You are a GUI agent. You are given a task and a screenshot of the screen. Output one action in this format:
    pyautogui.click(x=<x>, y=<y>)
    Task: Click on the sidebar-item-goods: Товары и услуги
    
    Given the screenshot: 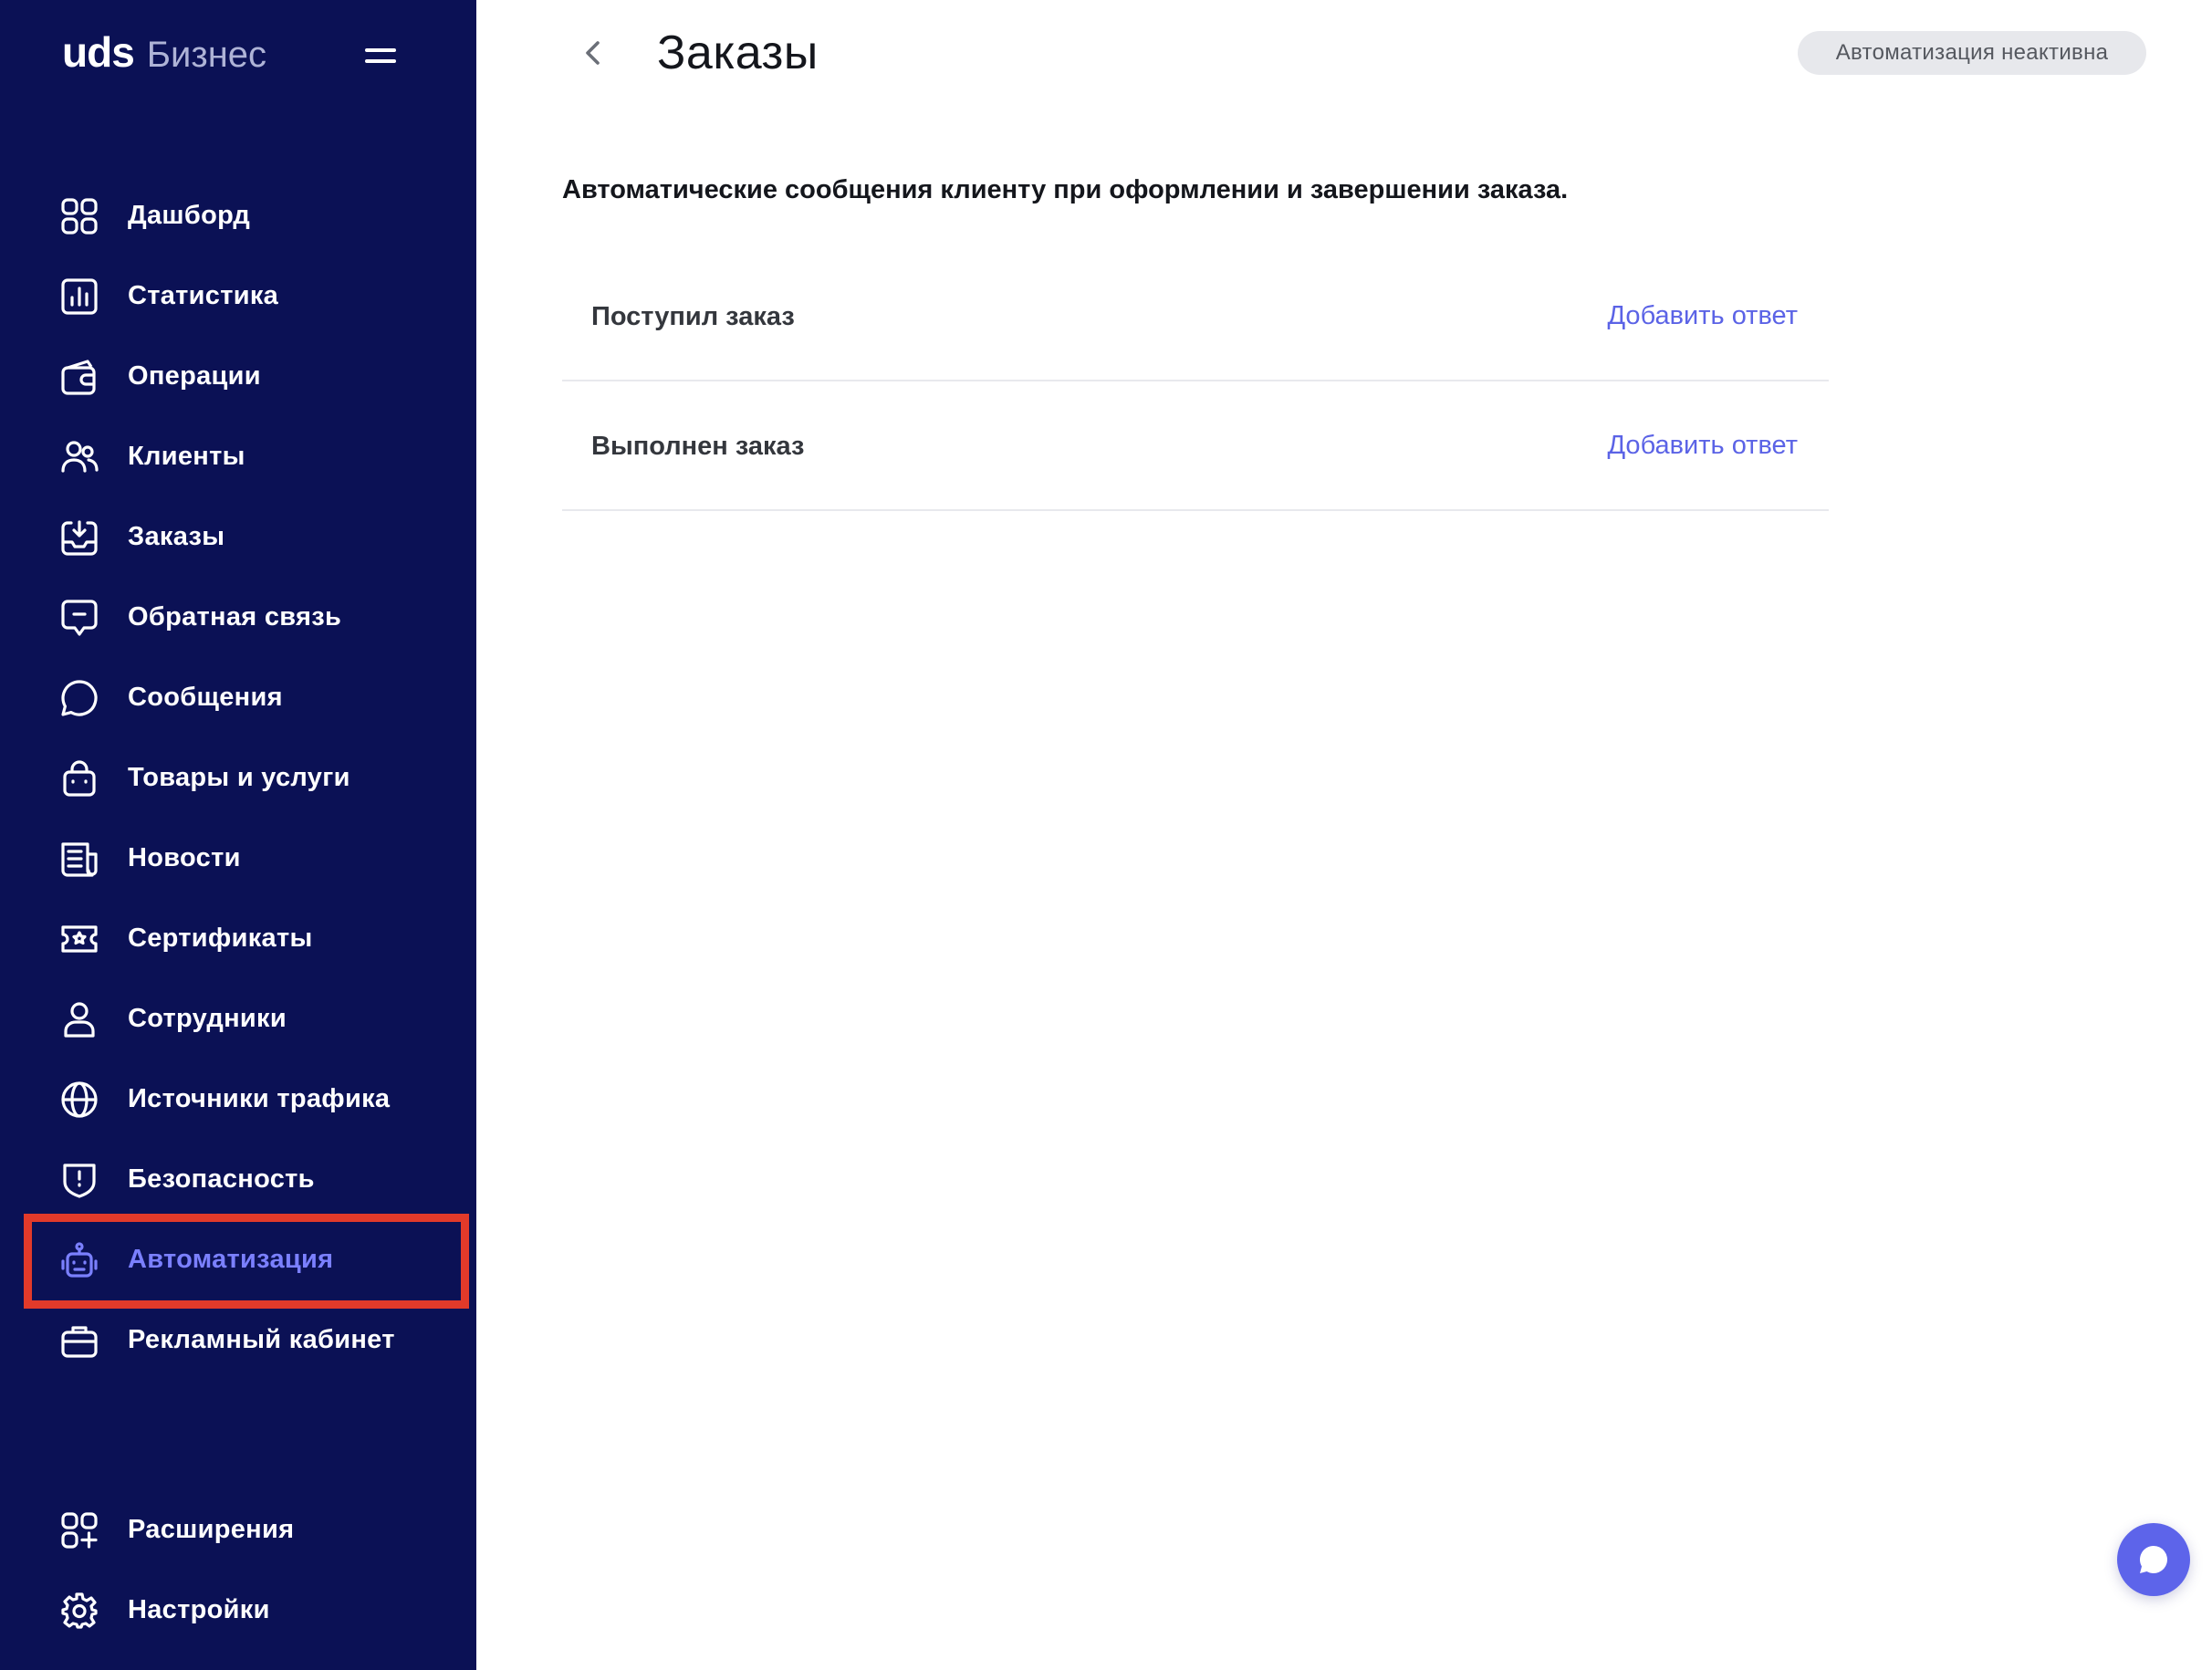 What is the action you would take?
    pyautogui.click(x=238, y=778)
    